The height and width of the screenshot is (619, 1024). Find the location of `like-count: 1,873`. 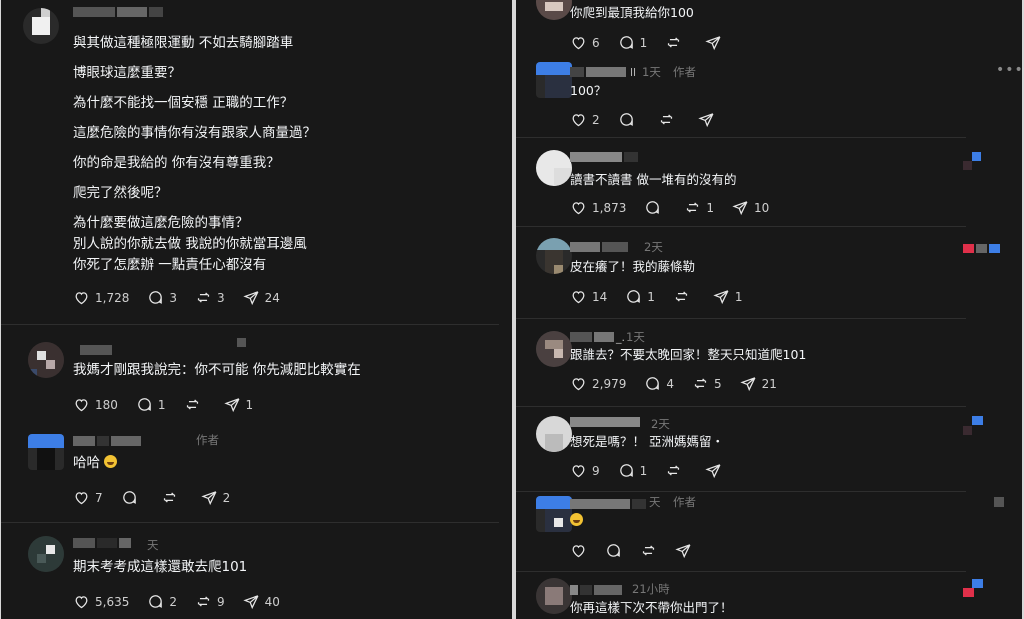

like-count: 1,873 is located at coordinates (609, 207).